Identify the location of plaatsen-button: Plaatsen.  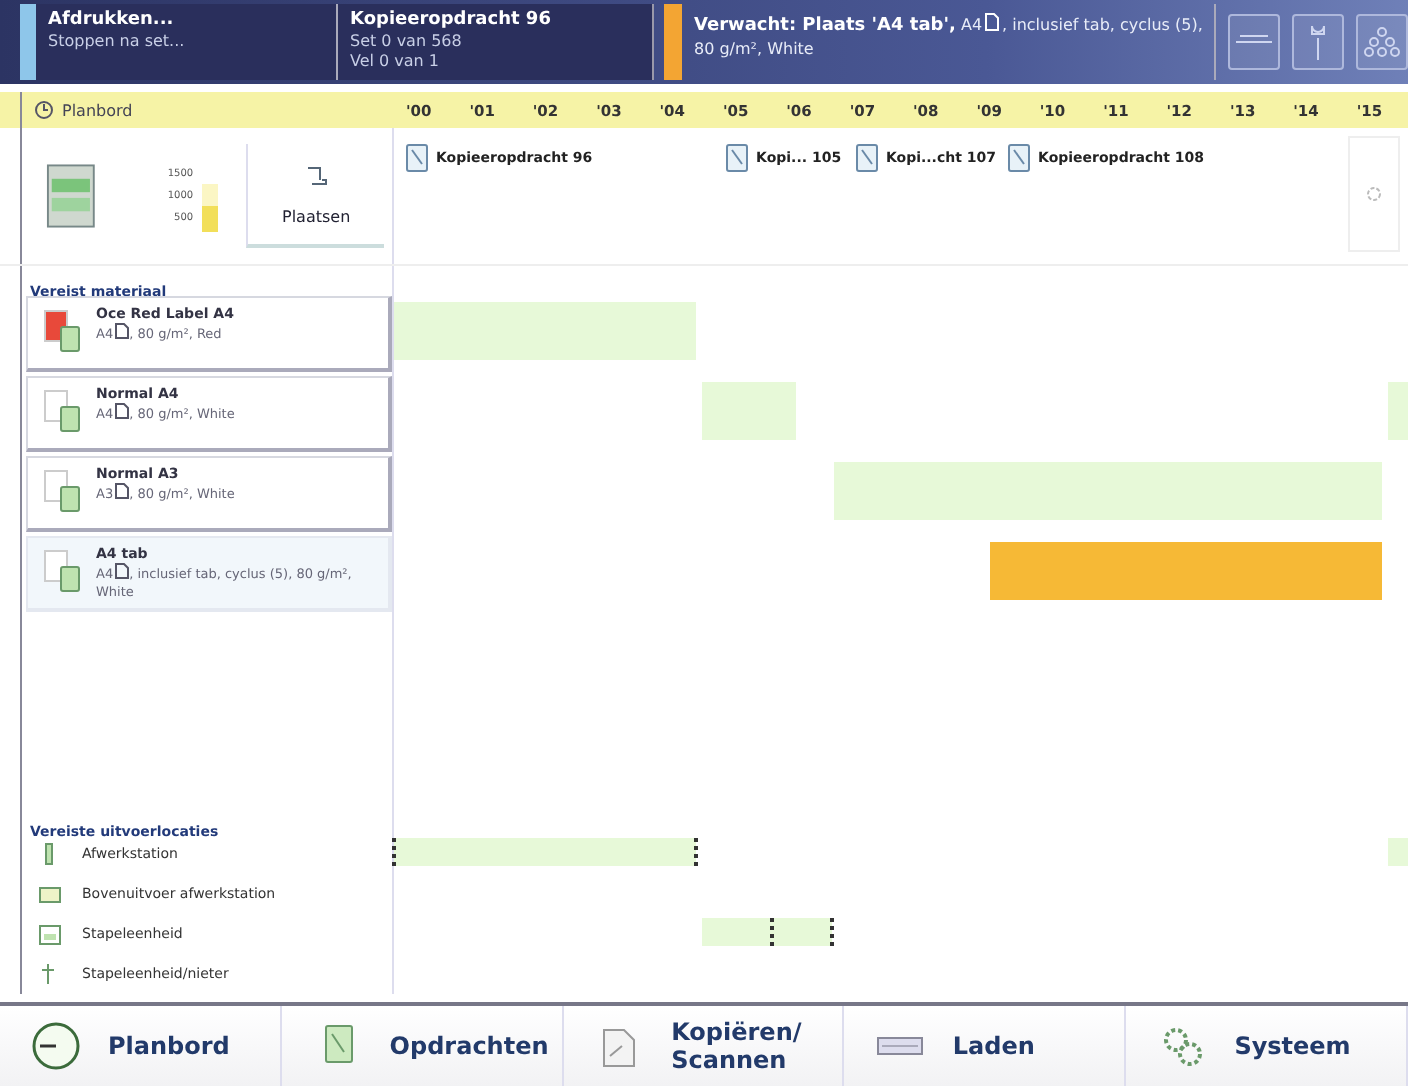
(315, 196).